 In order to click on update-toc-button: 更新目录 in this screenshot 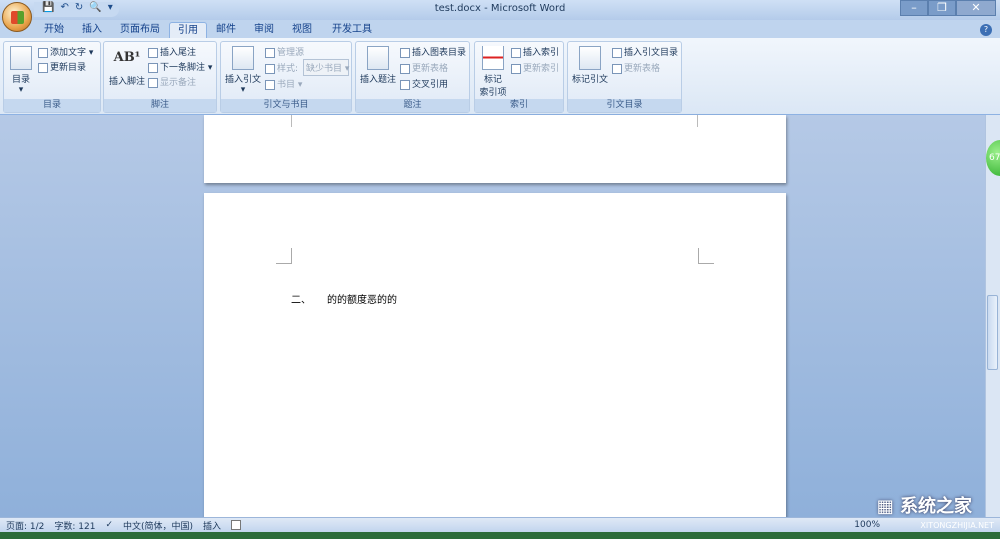, I will do `click(62, 66)`.